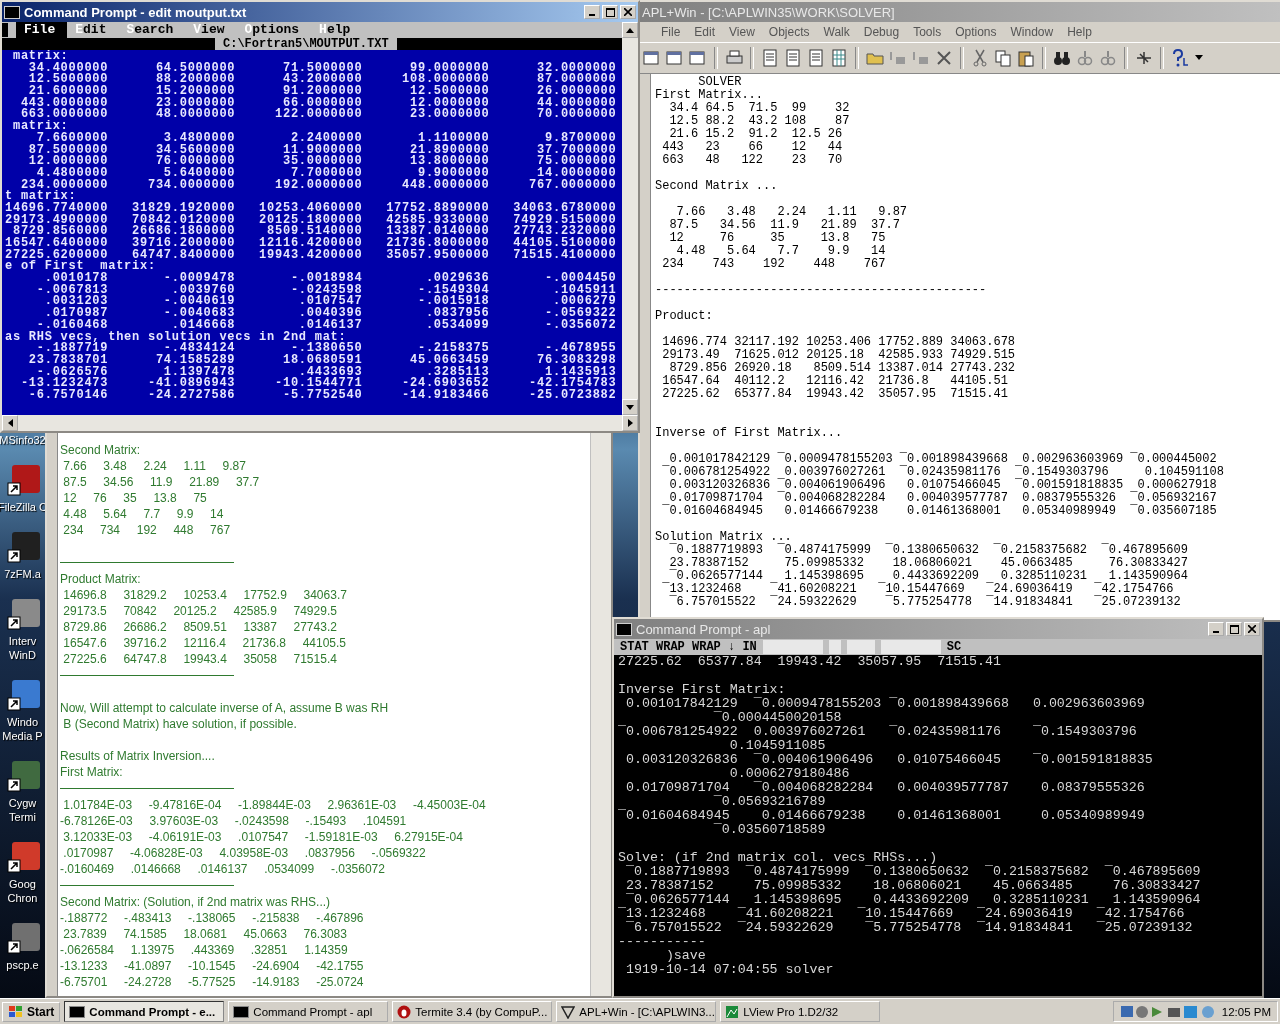 The width and height of the screenshot is (1280, 1024). I want to click on window-title: Command Prompt - edit moutput.txt, so click(135, 12).